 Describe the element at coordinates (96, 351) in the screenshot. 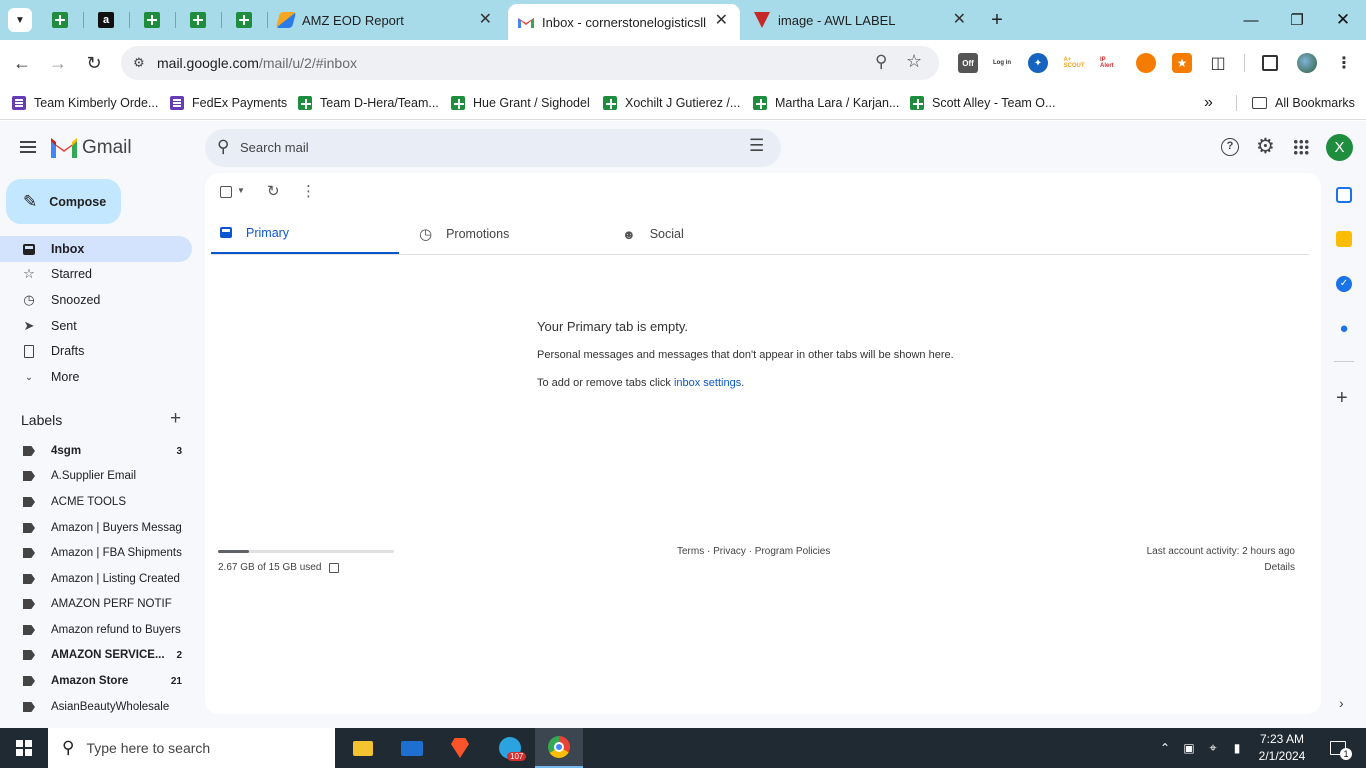

I see `sidebar-item-drafts: Drafts` at that location.